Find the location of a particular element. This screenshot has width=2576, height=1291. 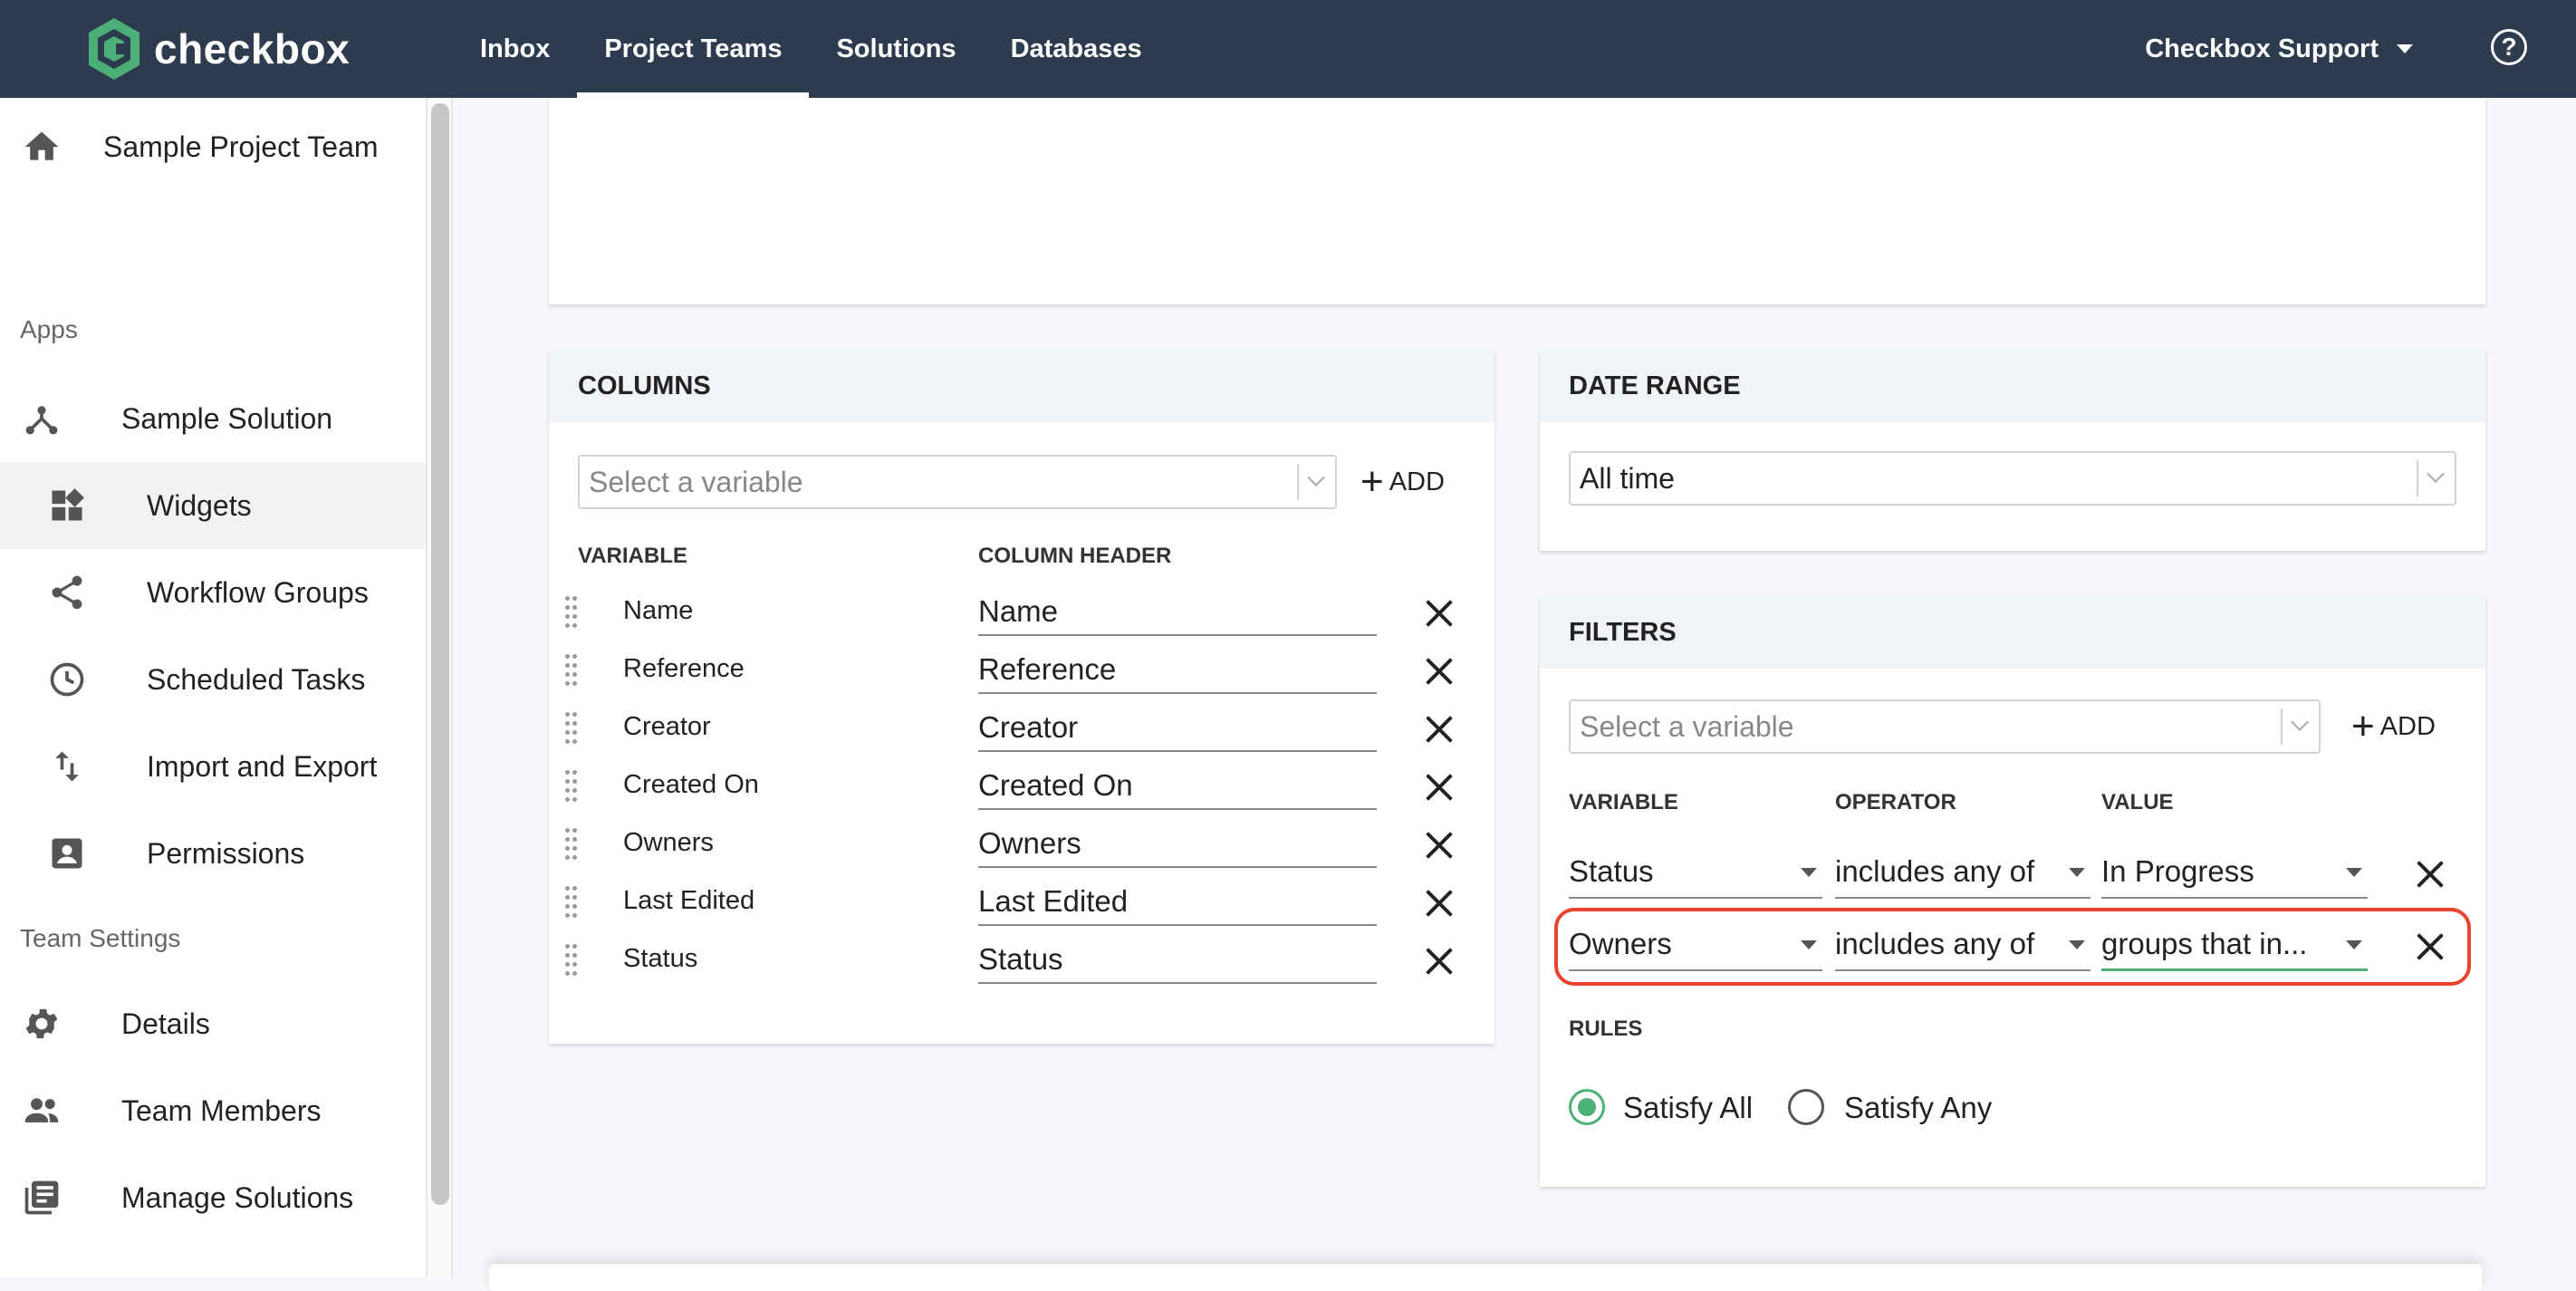

remove-filter-owners-icon is located at coordinates (2430, 947).